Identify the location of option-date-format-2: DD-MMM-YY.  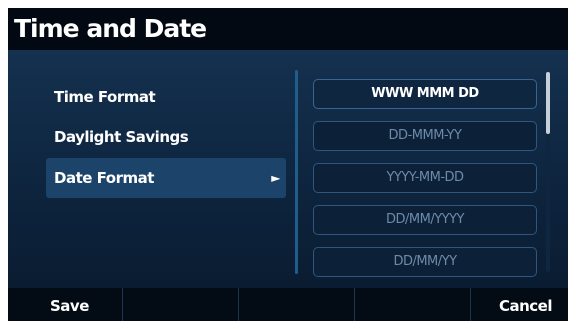
(425, 136).